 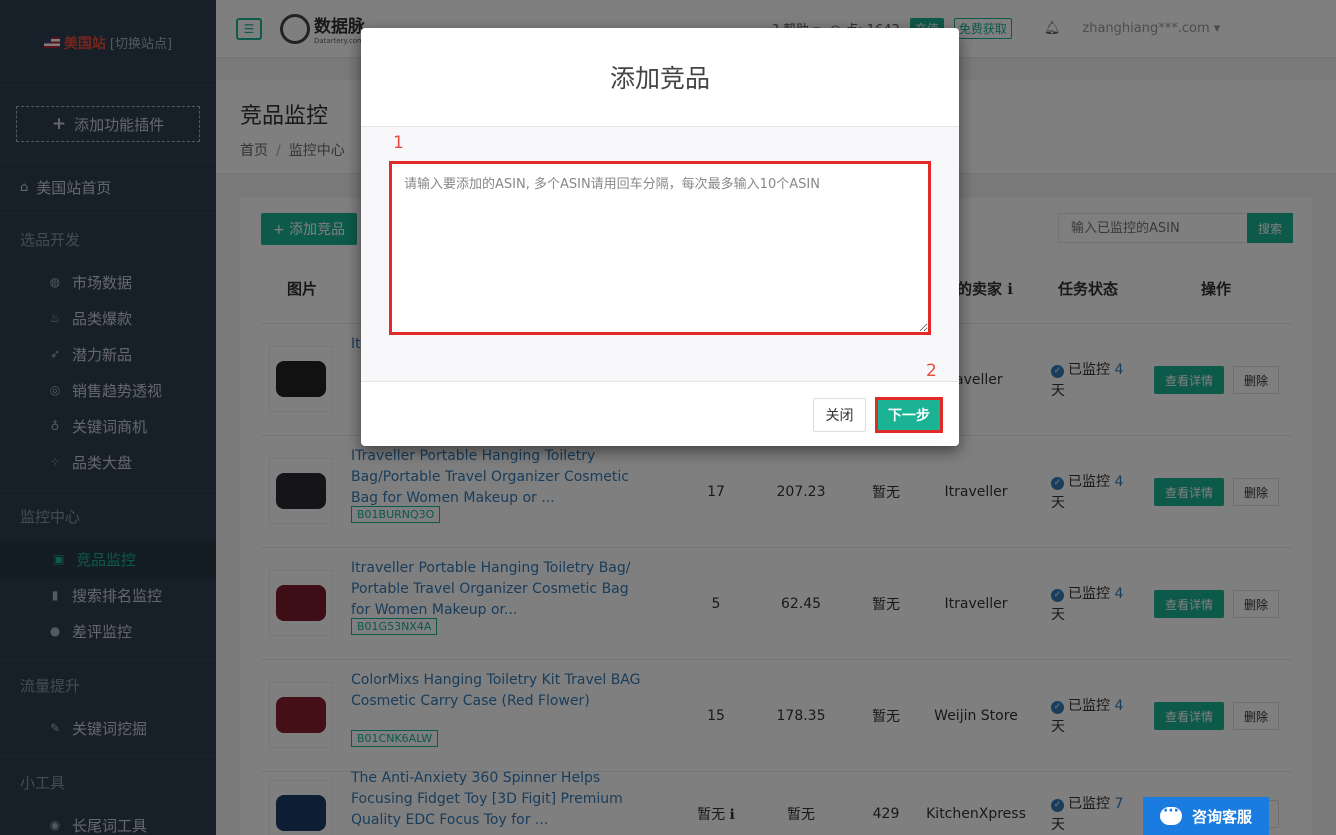 I want to click on modal-footer: 关闭 下一步, so click(x=660, y=413).